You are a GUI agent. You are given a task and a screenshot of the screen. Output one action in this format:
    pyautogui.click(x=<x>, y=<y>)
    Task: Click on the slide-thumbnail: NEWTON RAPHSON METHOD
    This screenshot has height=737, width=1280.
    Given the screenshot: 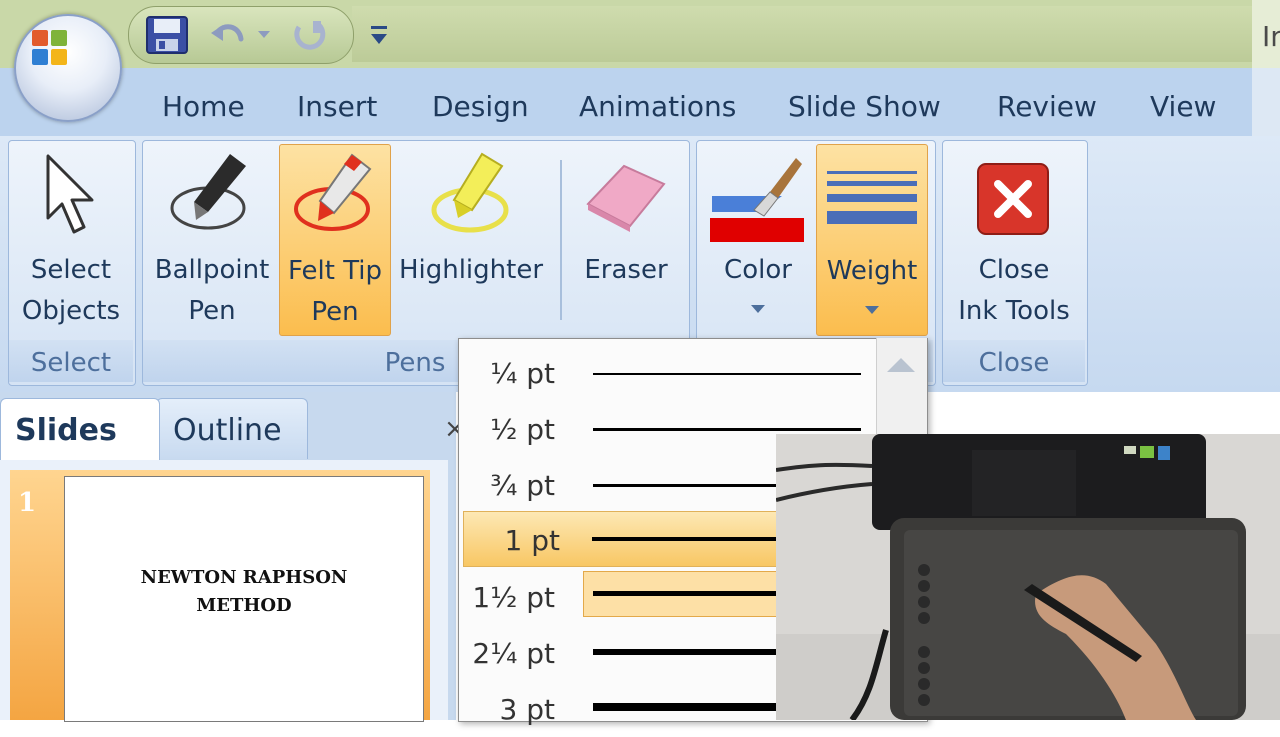 What is the action you would take?
    pyautogui.click(x=244, y=599)
    